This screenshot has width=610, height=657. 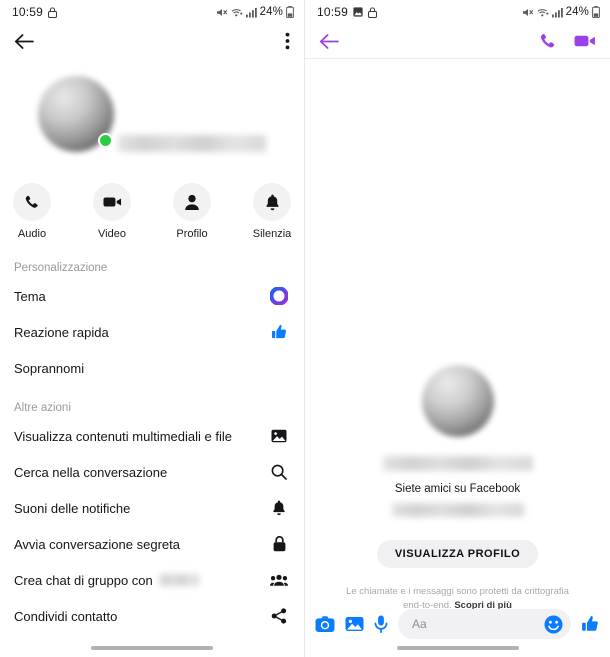 I want to click on message-input-placeholder: Aa, so click(x=419, y=624).